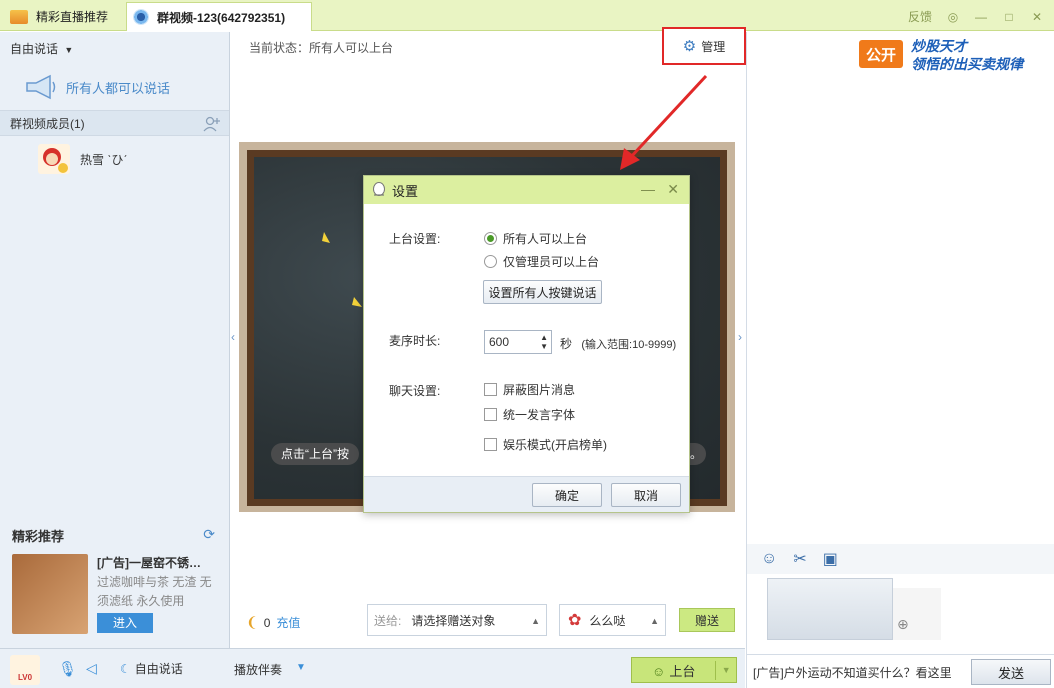 The width and height of the screenshot is (1054, 688). Describe the element at coordinates (555, 445) in the screenshot. I see `checkbox-fun-mode-label: 娱乐模式(开启榜单)` at that location.